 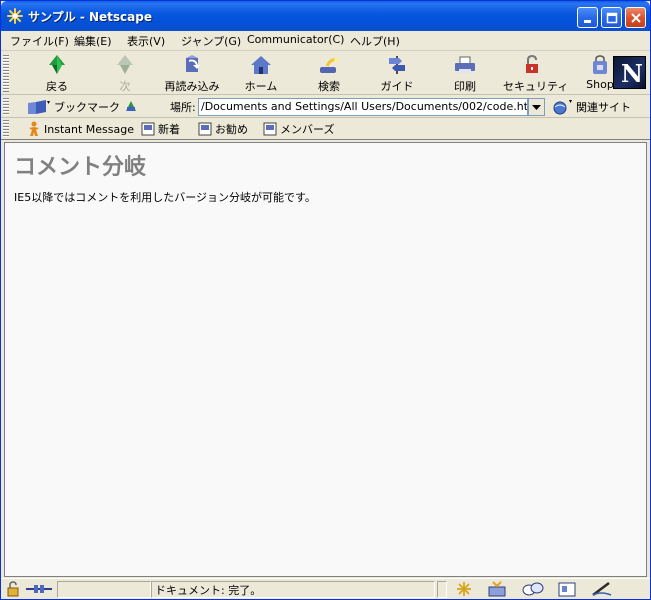 I want to click on guide-button: ガイド, so click(x=397, y=74).